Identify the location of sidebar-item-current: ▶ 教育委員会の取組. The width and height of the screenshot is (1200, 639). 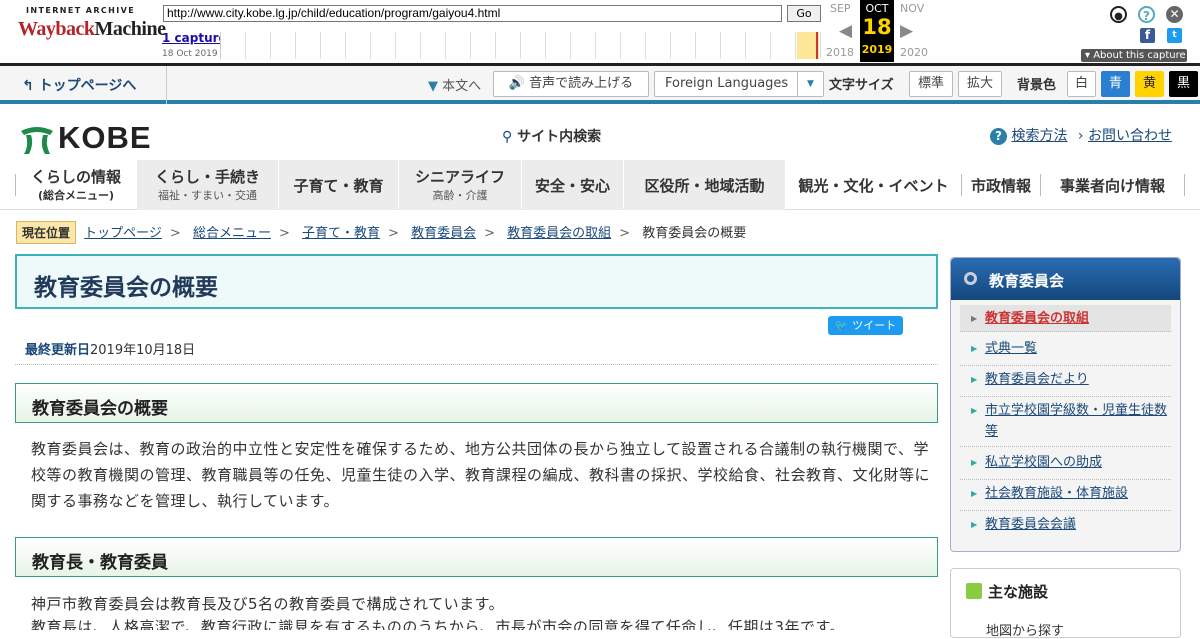
(1065, 318).